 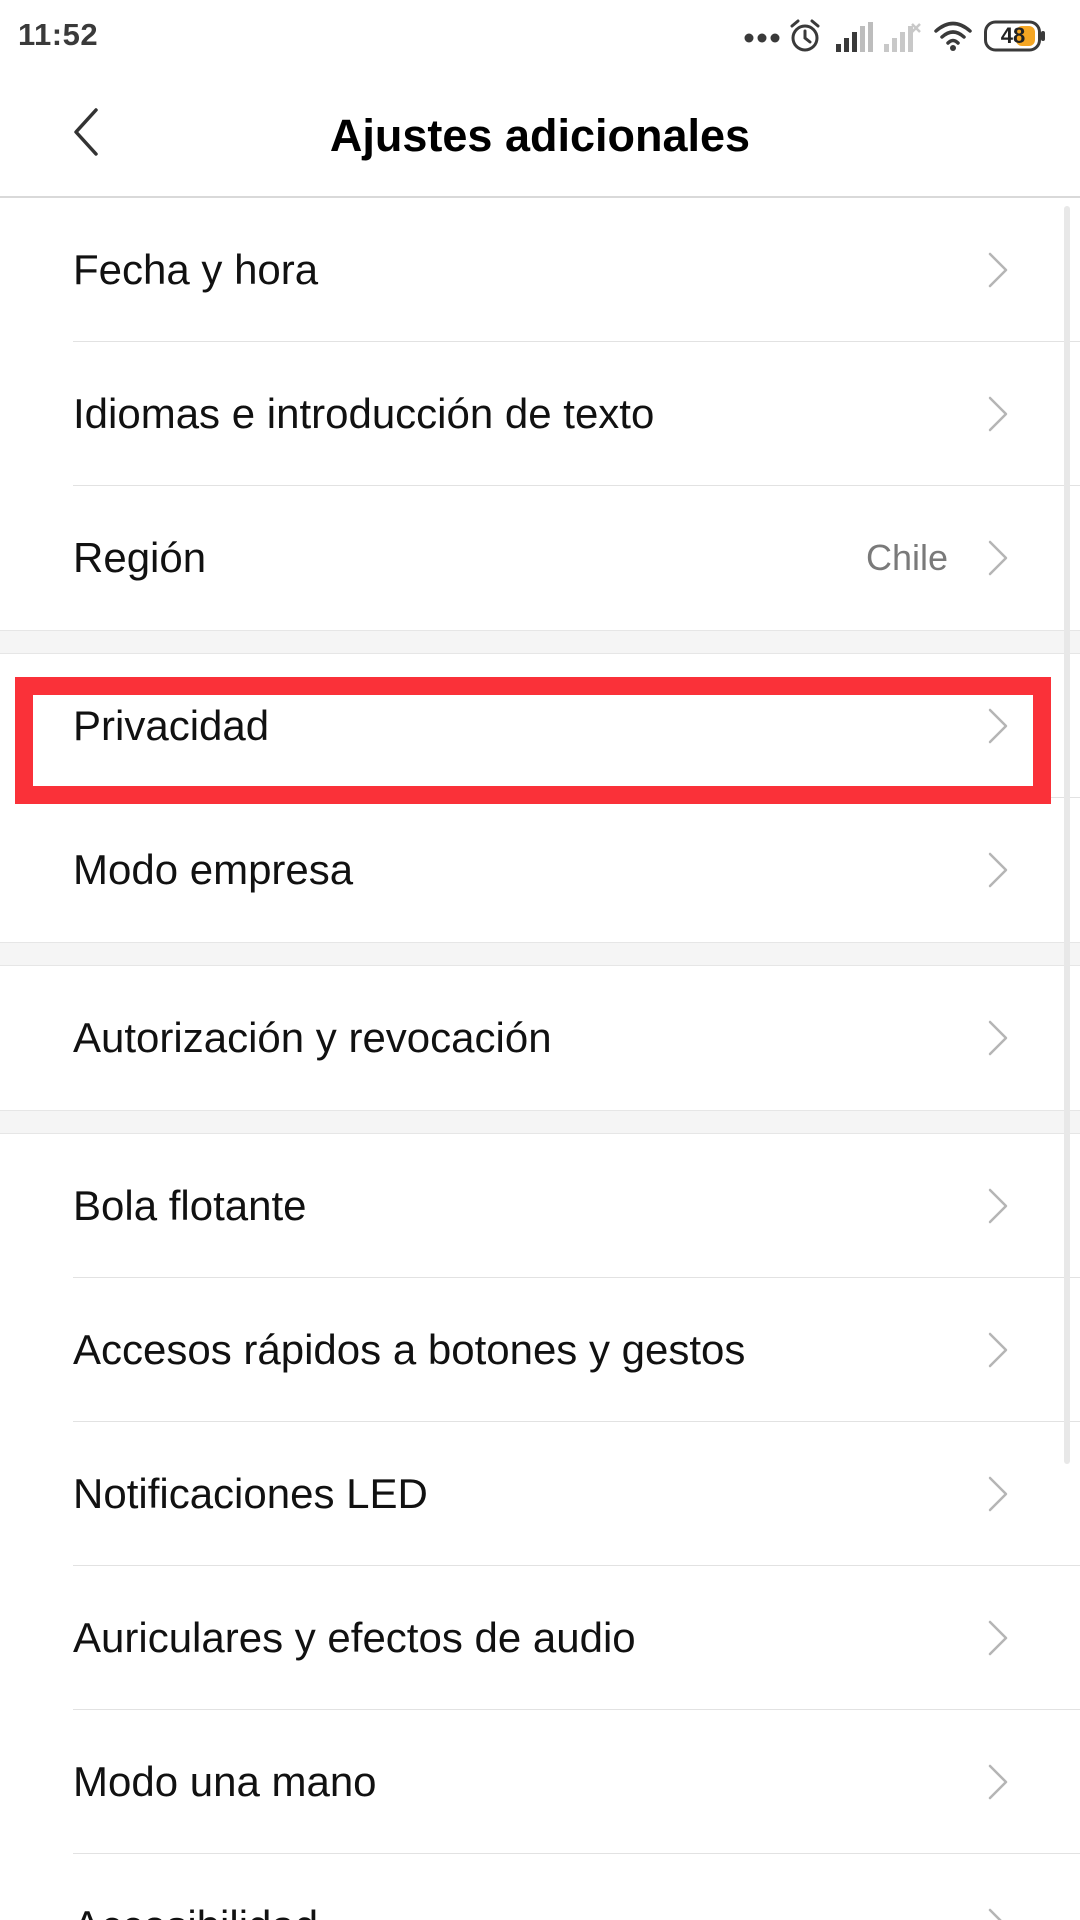 I want to click on setting-label: Bola flotante, so click(x=190, y=1205).